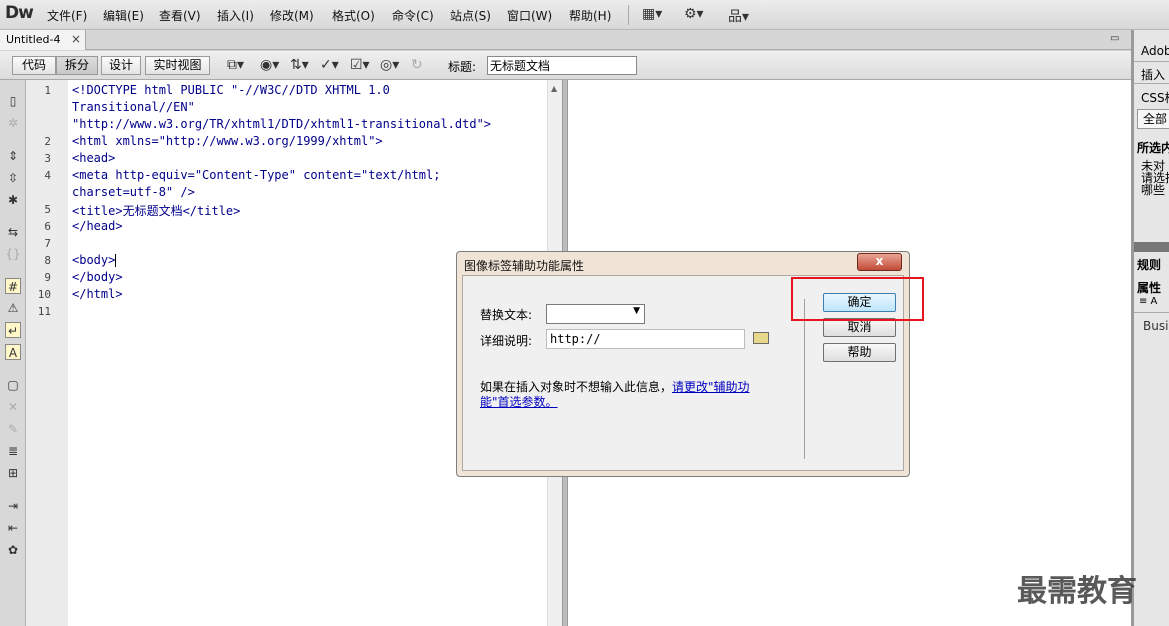 This screenshot has height=626, width=1169. Describe the element at coordinates (269, 65) in the screenshot. I see `preview-browser-icon: ◉▾` at that location.